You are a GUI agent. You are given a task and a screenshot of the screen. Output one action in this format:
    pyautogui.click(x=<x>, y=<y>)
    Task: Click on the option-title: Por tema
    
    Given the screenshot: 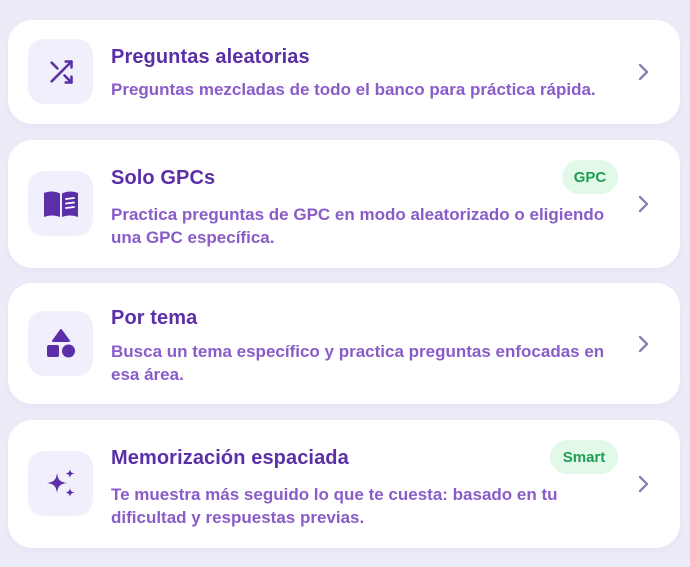 What is the action you would take?
    pyautogui.click(x=154, y=318)
    